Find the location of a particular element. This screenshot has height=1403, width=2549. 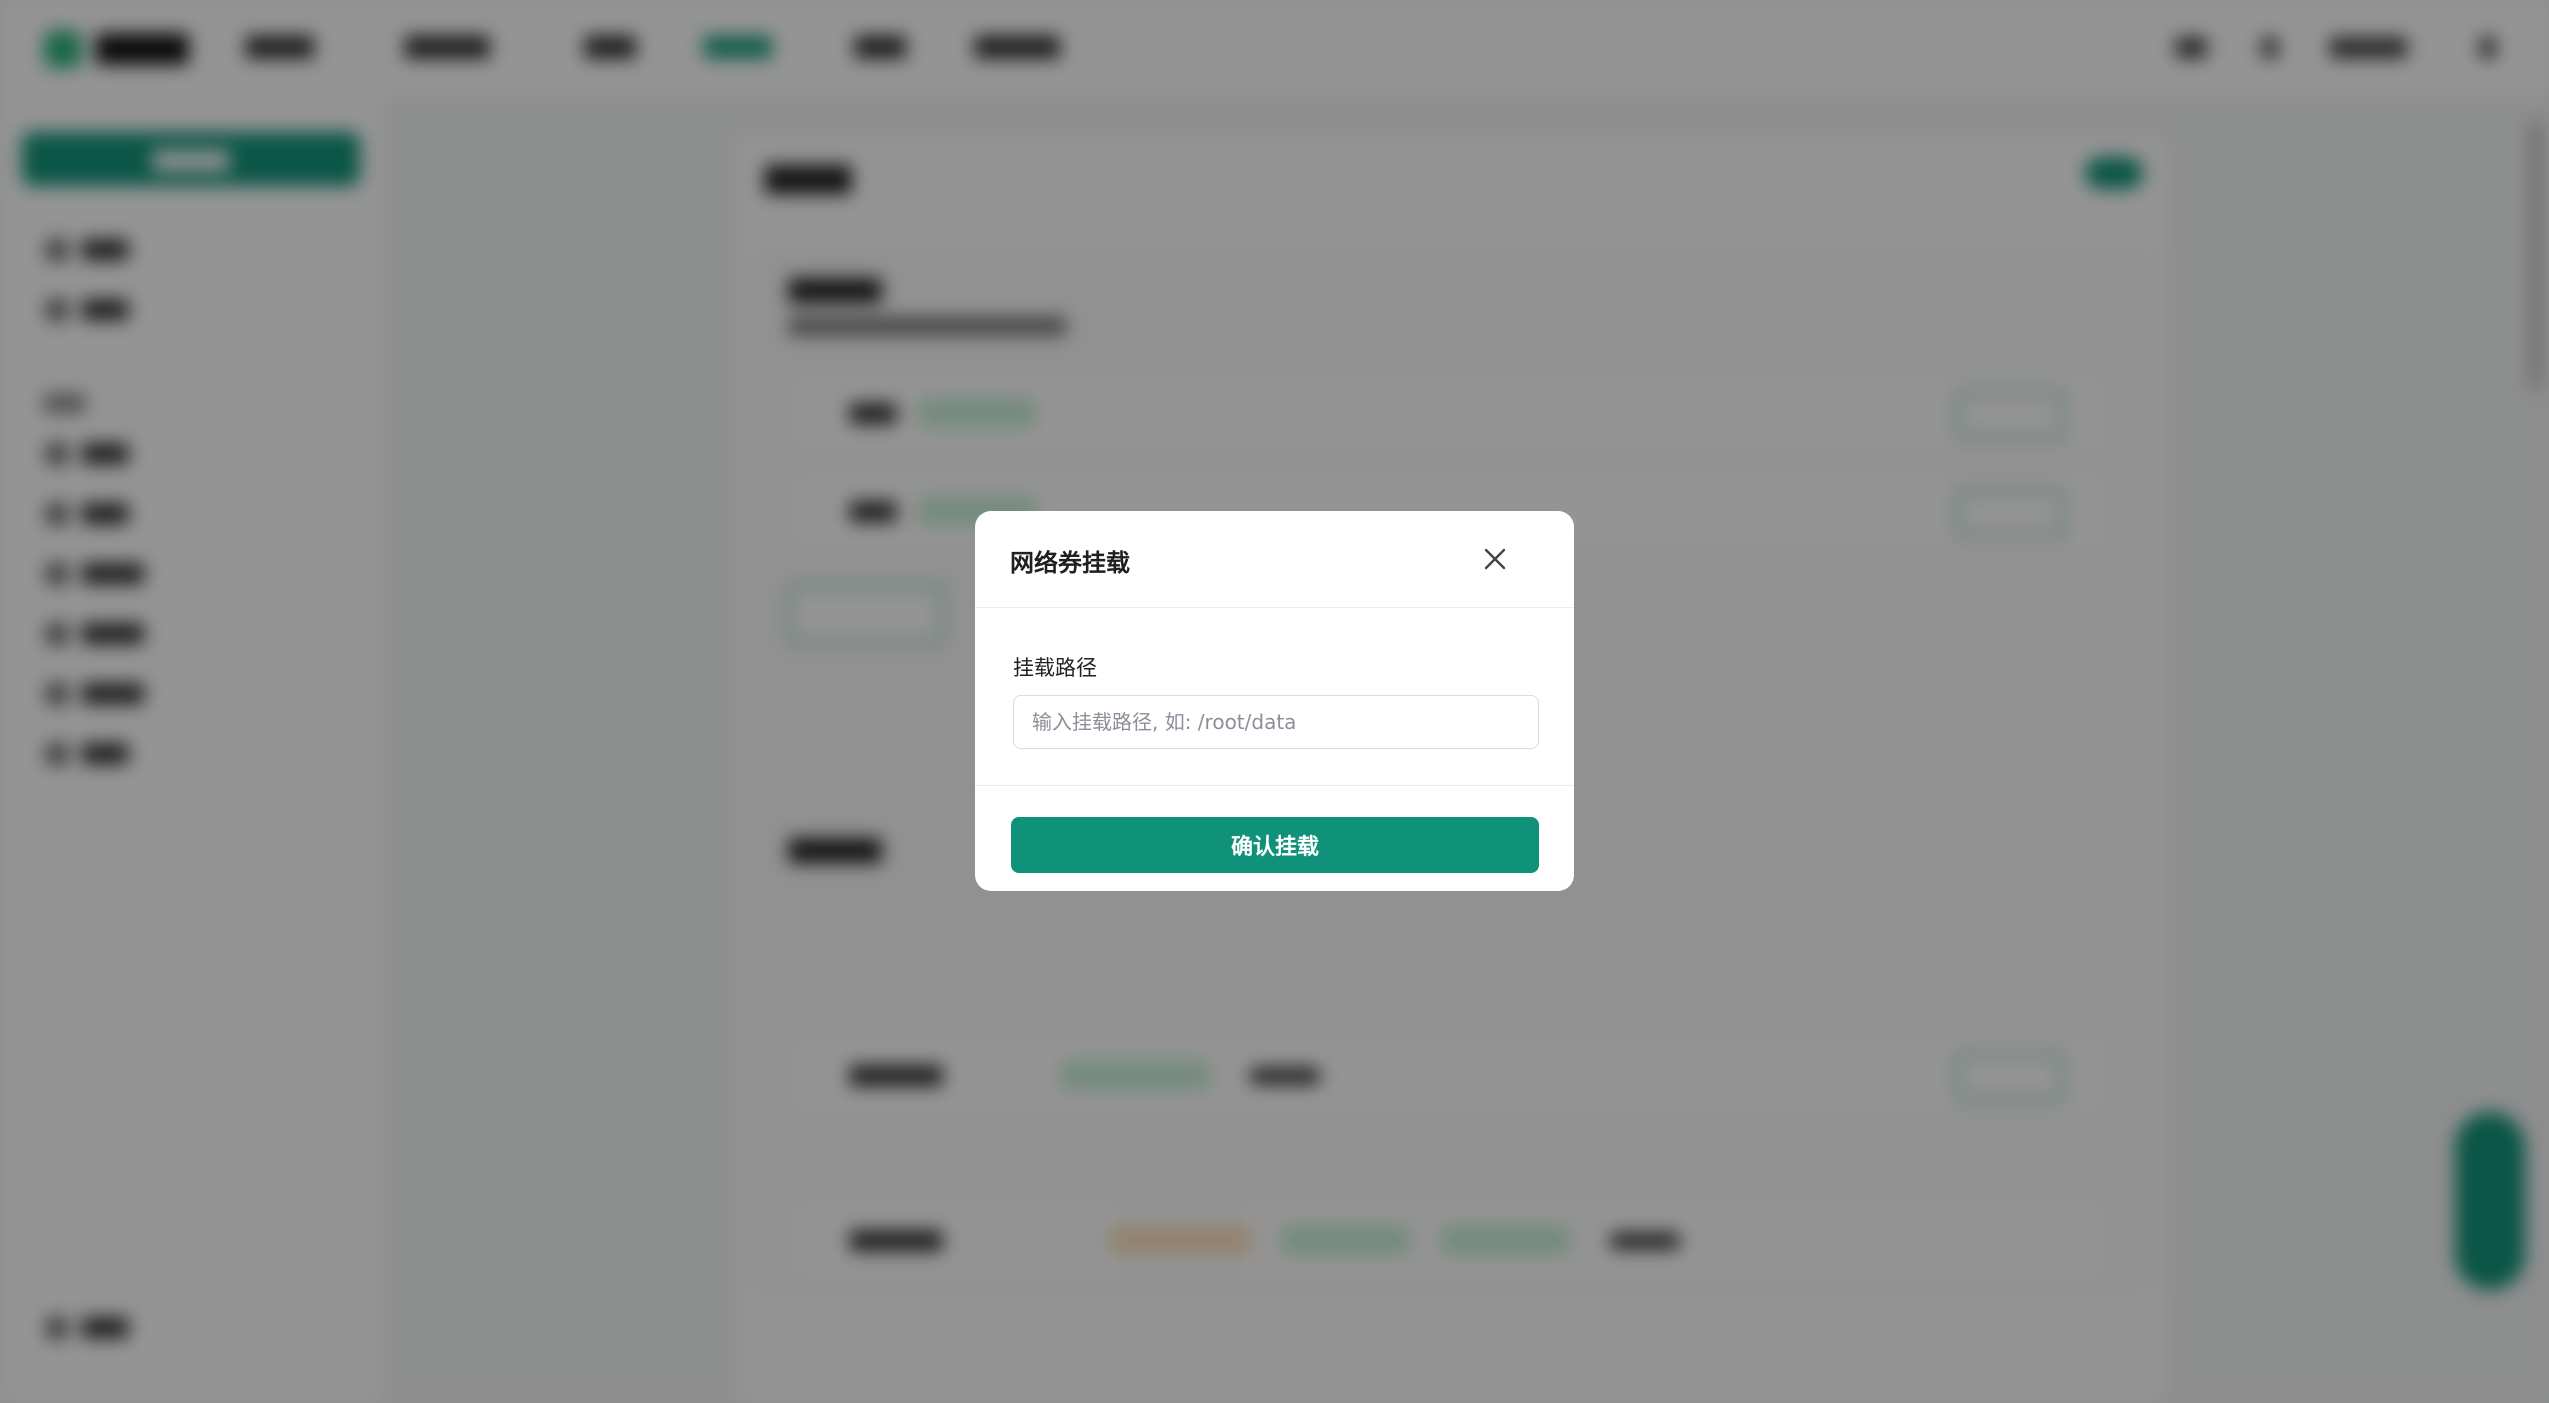

close-button is located at coordinates (1495, 559).